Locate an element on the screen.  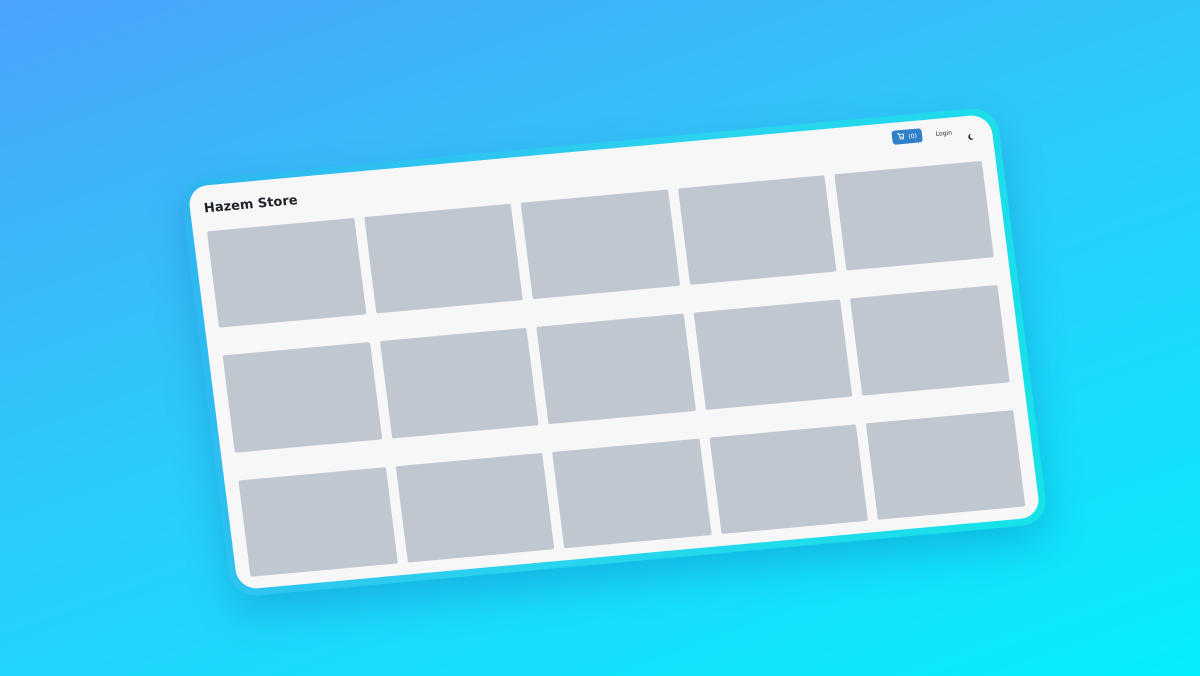
theme-toggle-button is located at coordinates (970, 132).